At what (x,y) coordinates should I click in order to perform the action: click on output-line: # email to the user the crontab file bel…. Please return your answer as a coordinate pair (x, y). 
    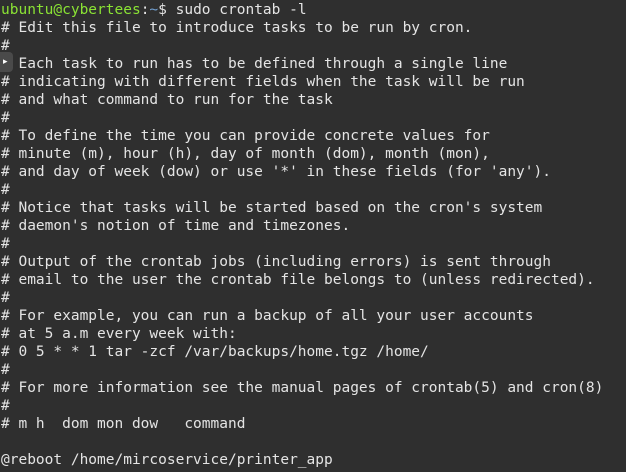
    Looking at the image, I should click on (298, 280).